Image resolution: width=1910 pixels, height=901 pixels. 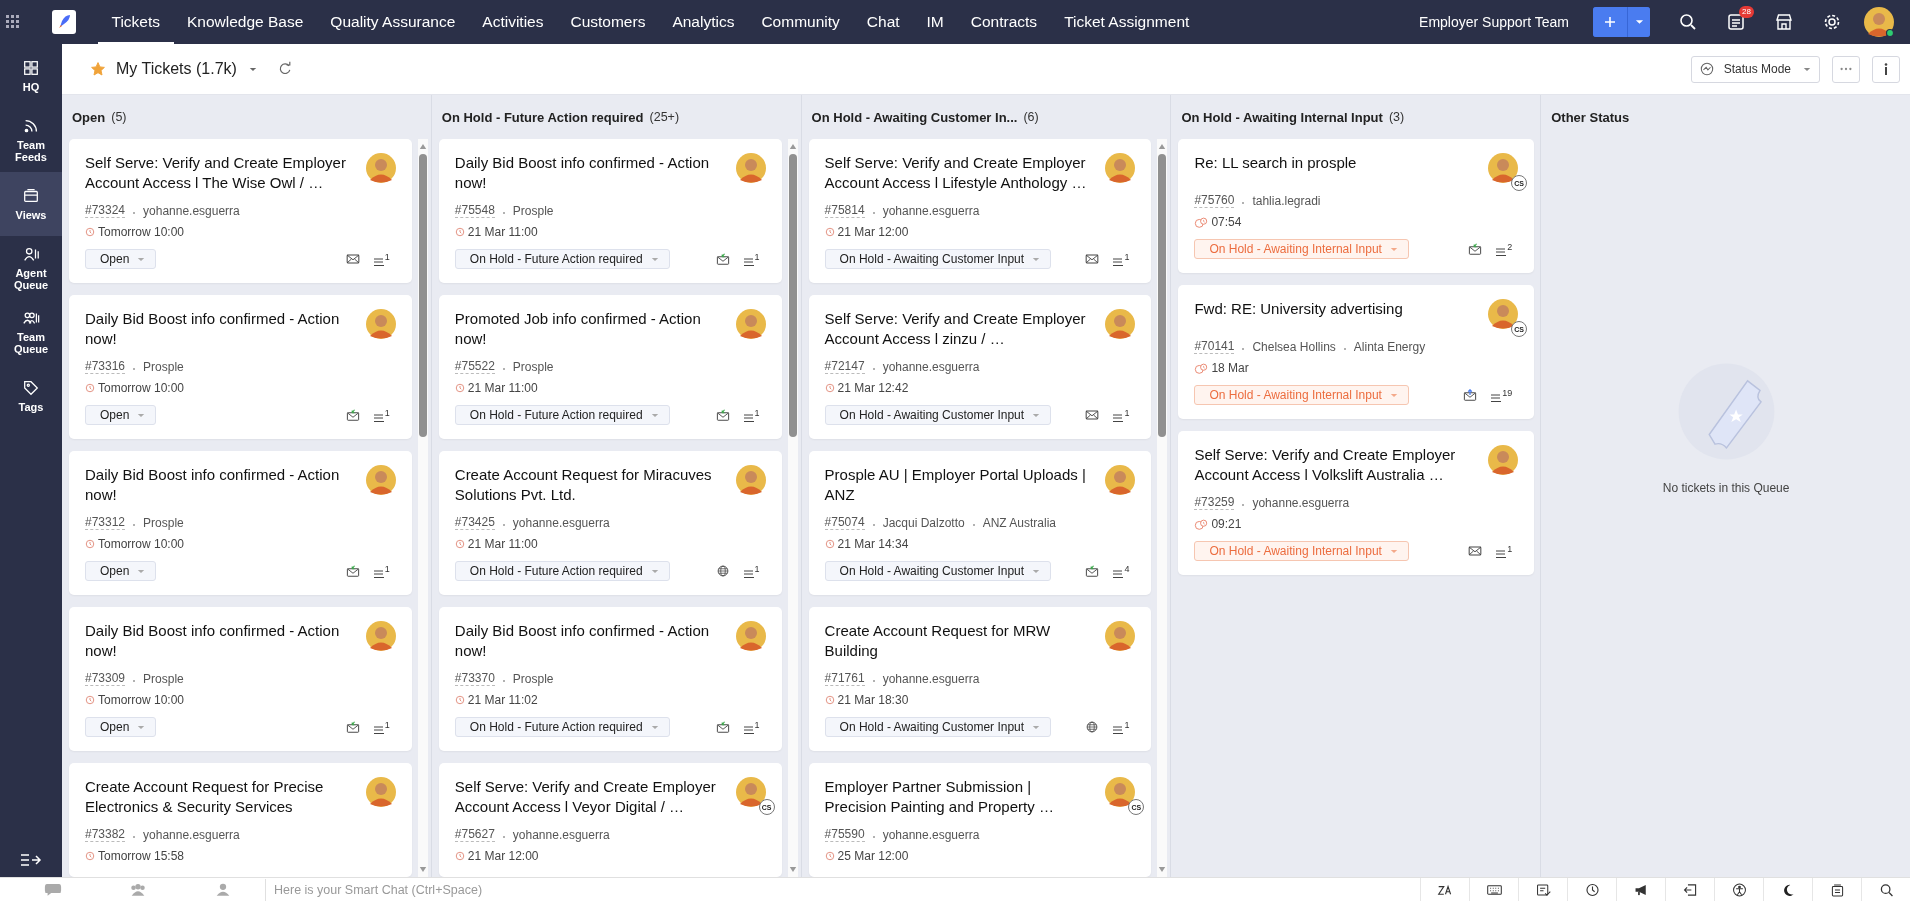 I want to click on ticket-title: Create Account Request for MRW Building, so click(x=959, y=641).